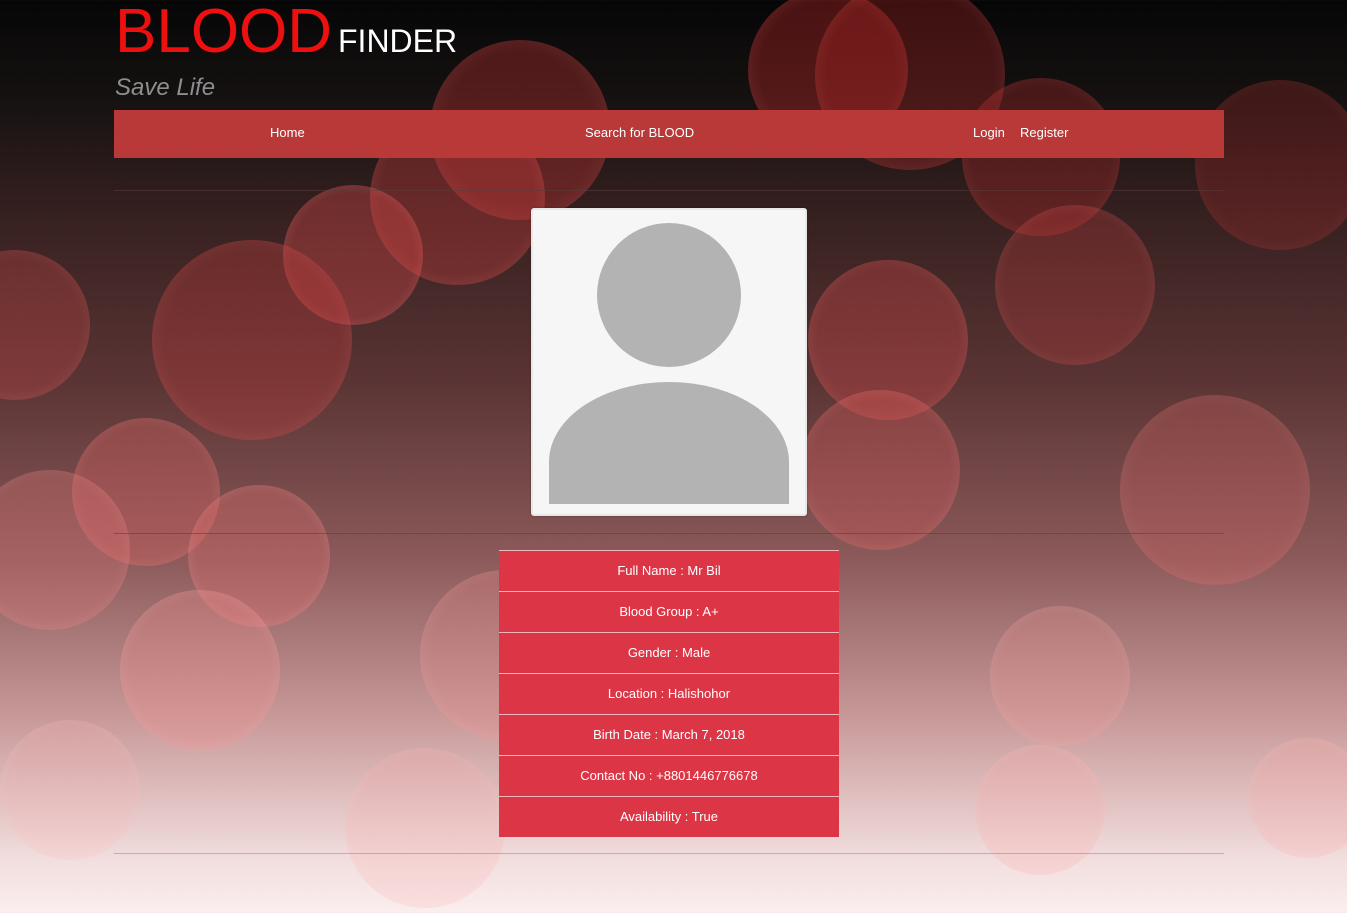 The width and height of the screenshot is (1347, 913). I want to click on main-navbar: Home Search for BLOOD Login Register, so click(669, 134).